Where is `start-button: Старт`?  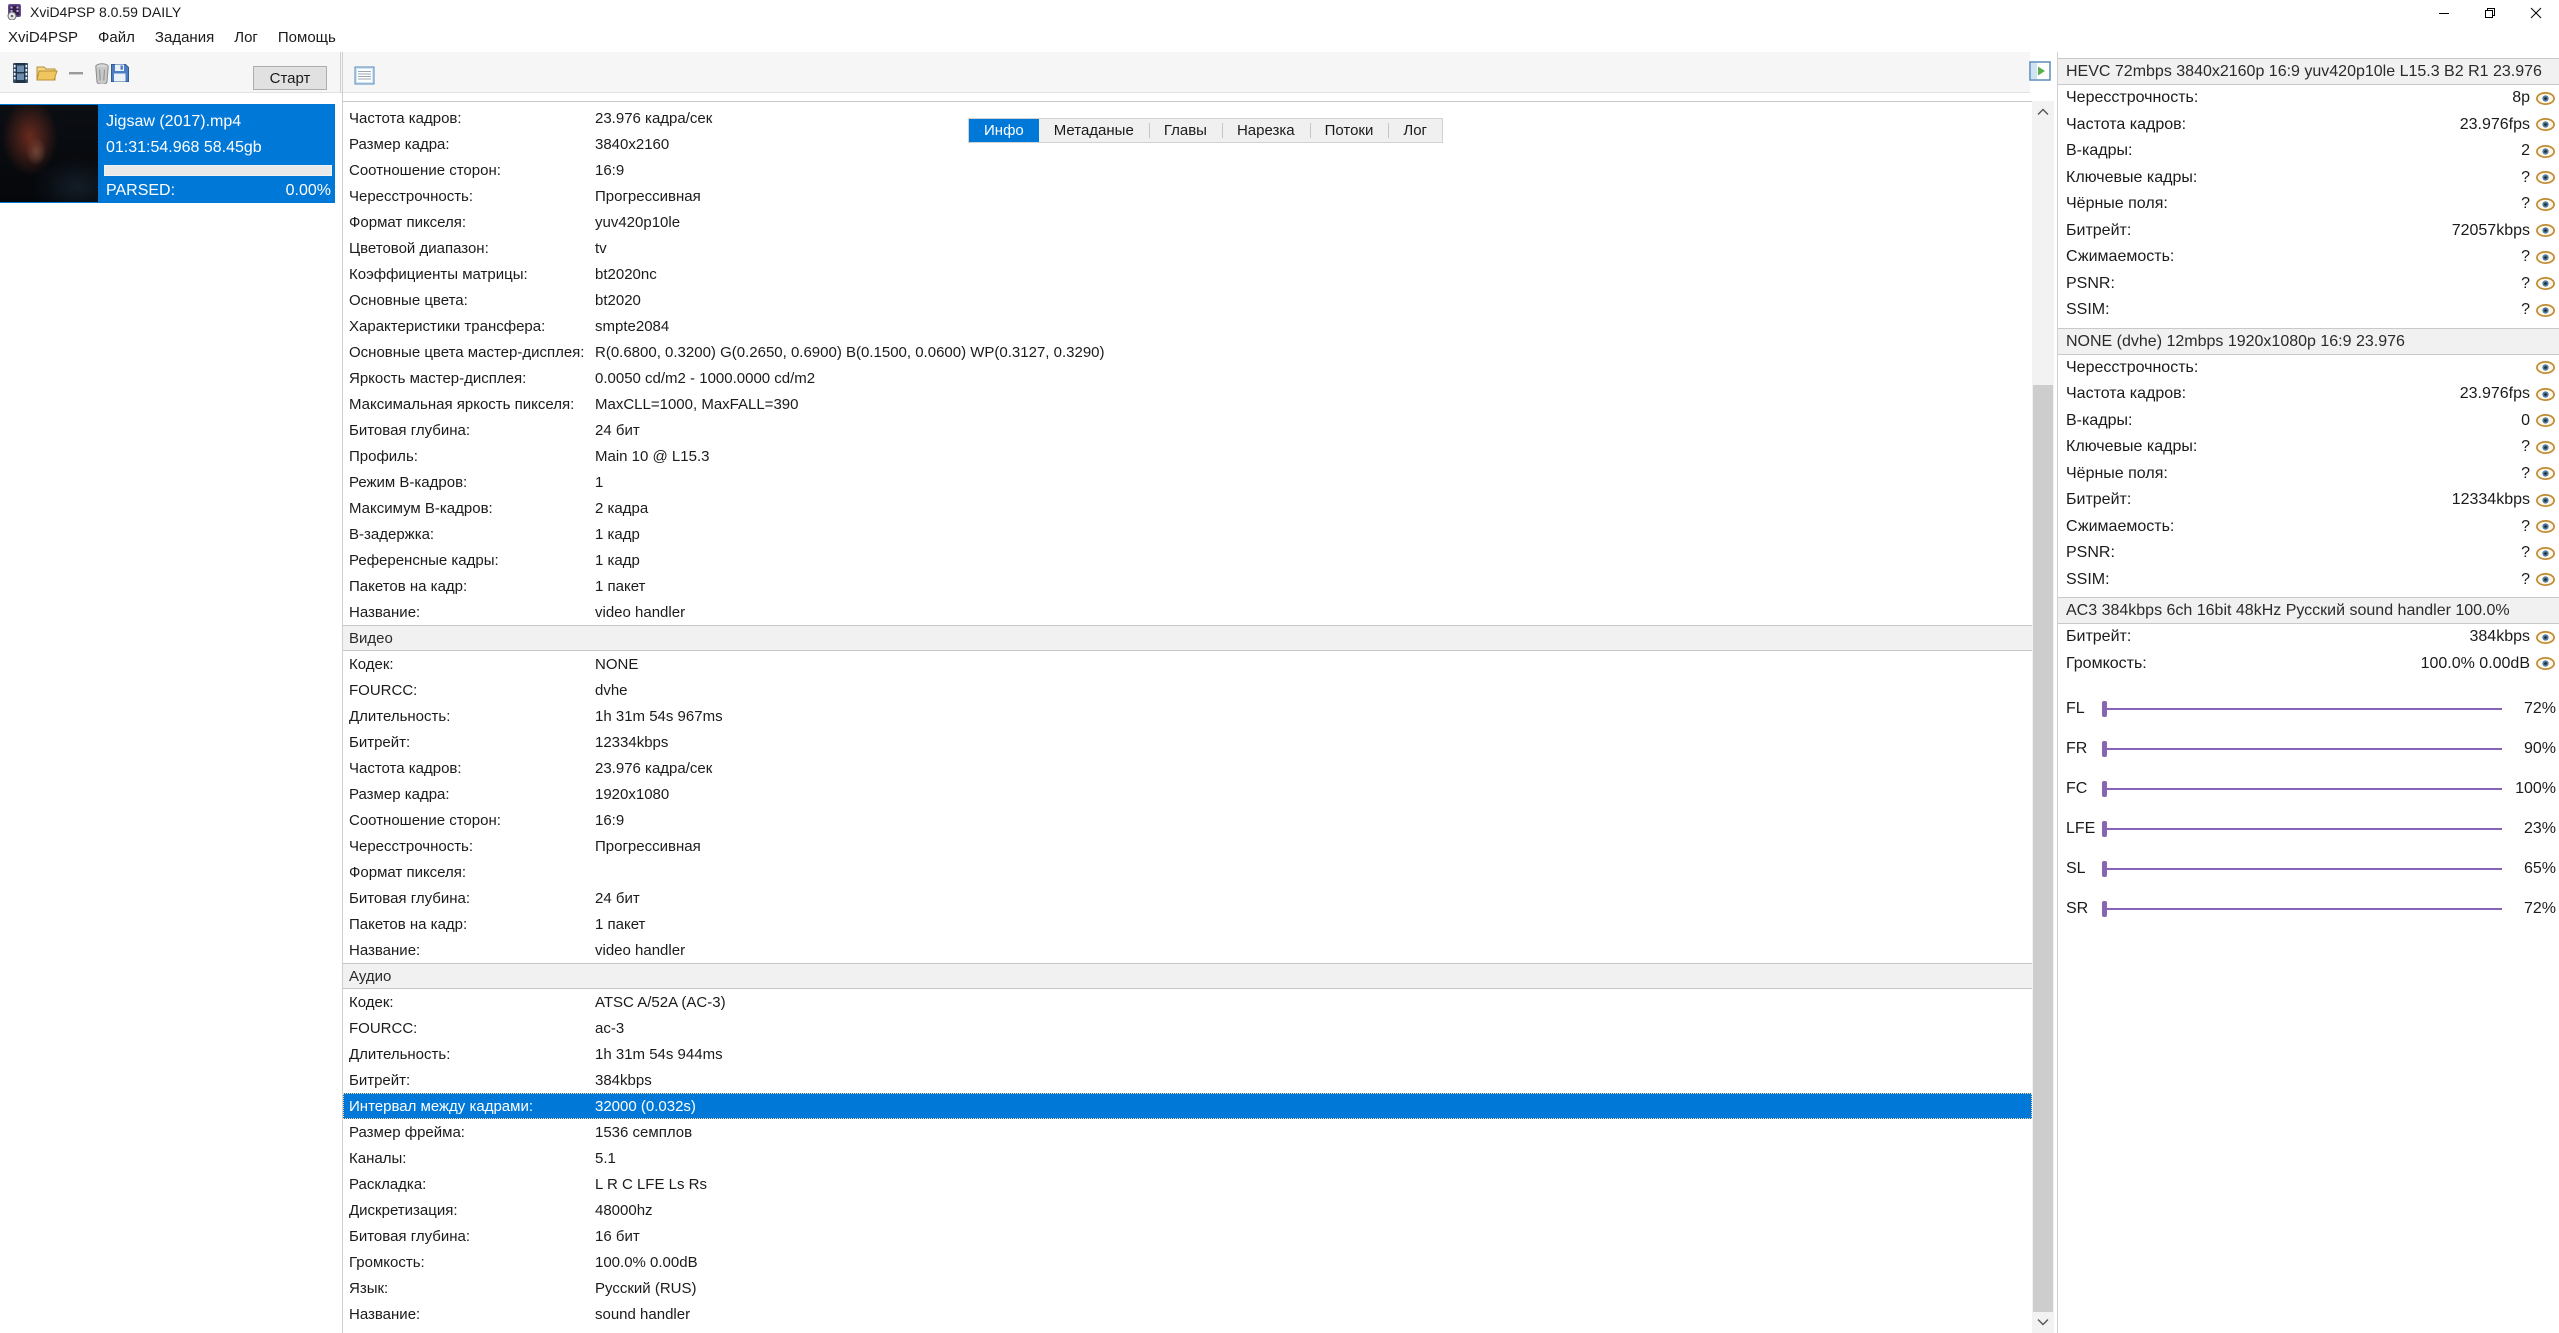
start-button: Старт is located at coordinates (290, 78).